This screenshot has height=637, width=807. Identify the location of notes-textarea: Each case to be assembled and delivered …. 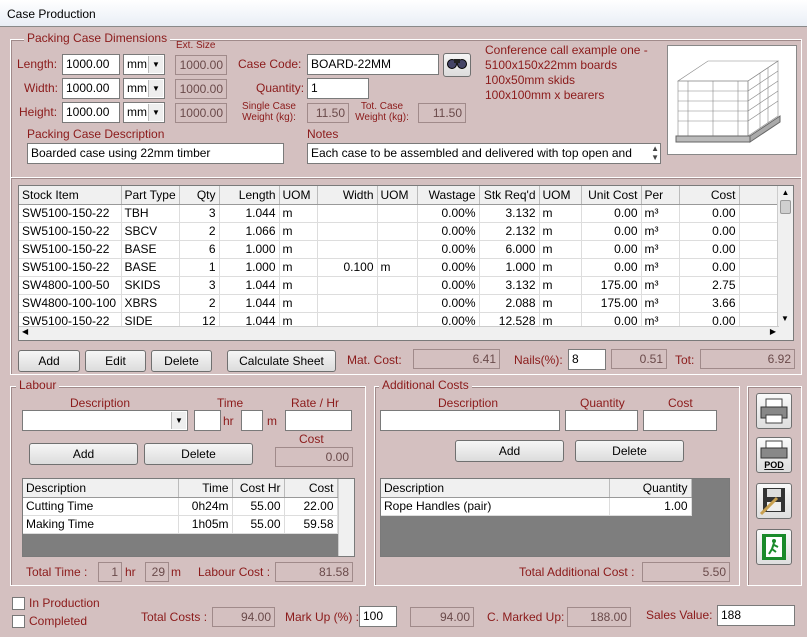
(484, 153).